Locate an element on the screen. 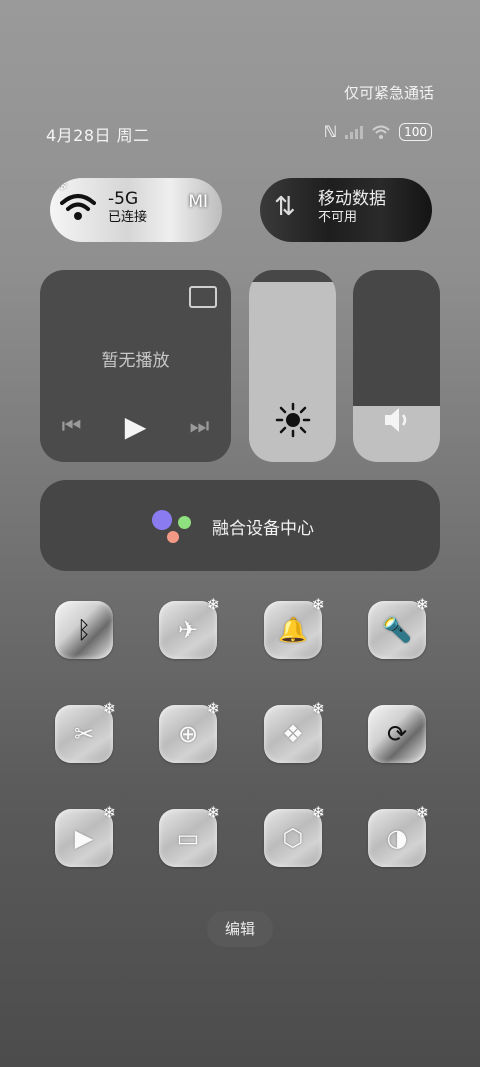  flashlight-icon: 🔦 is located at coordinates (397, 630).